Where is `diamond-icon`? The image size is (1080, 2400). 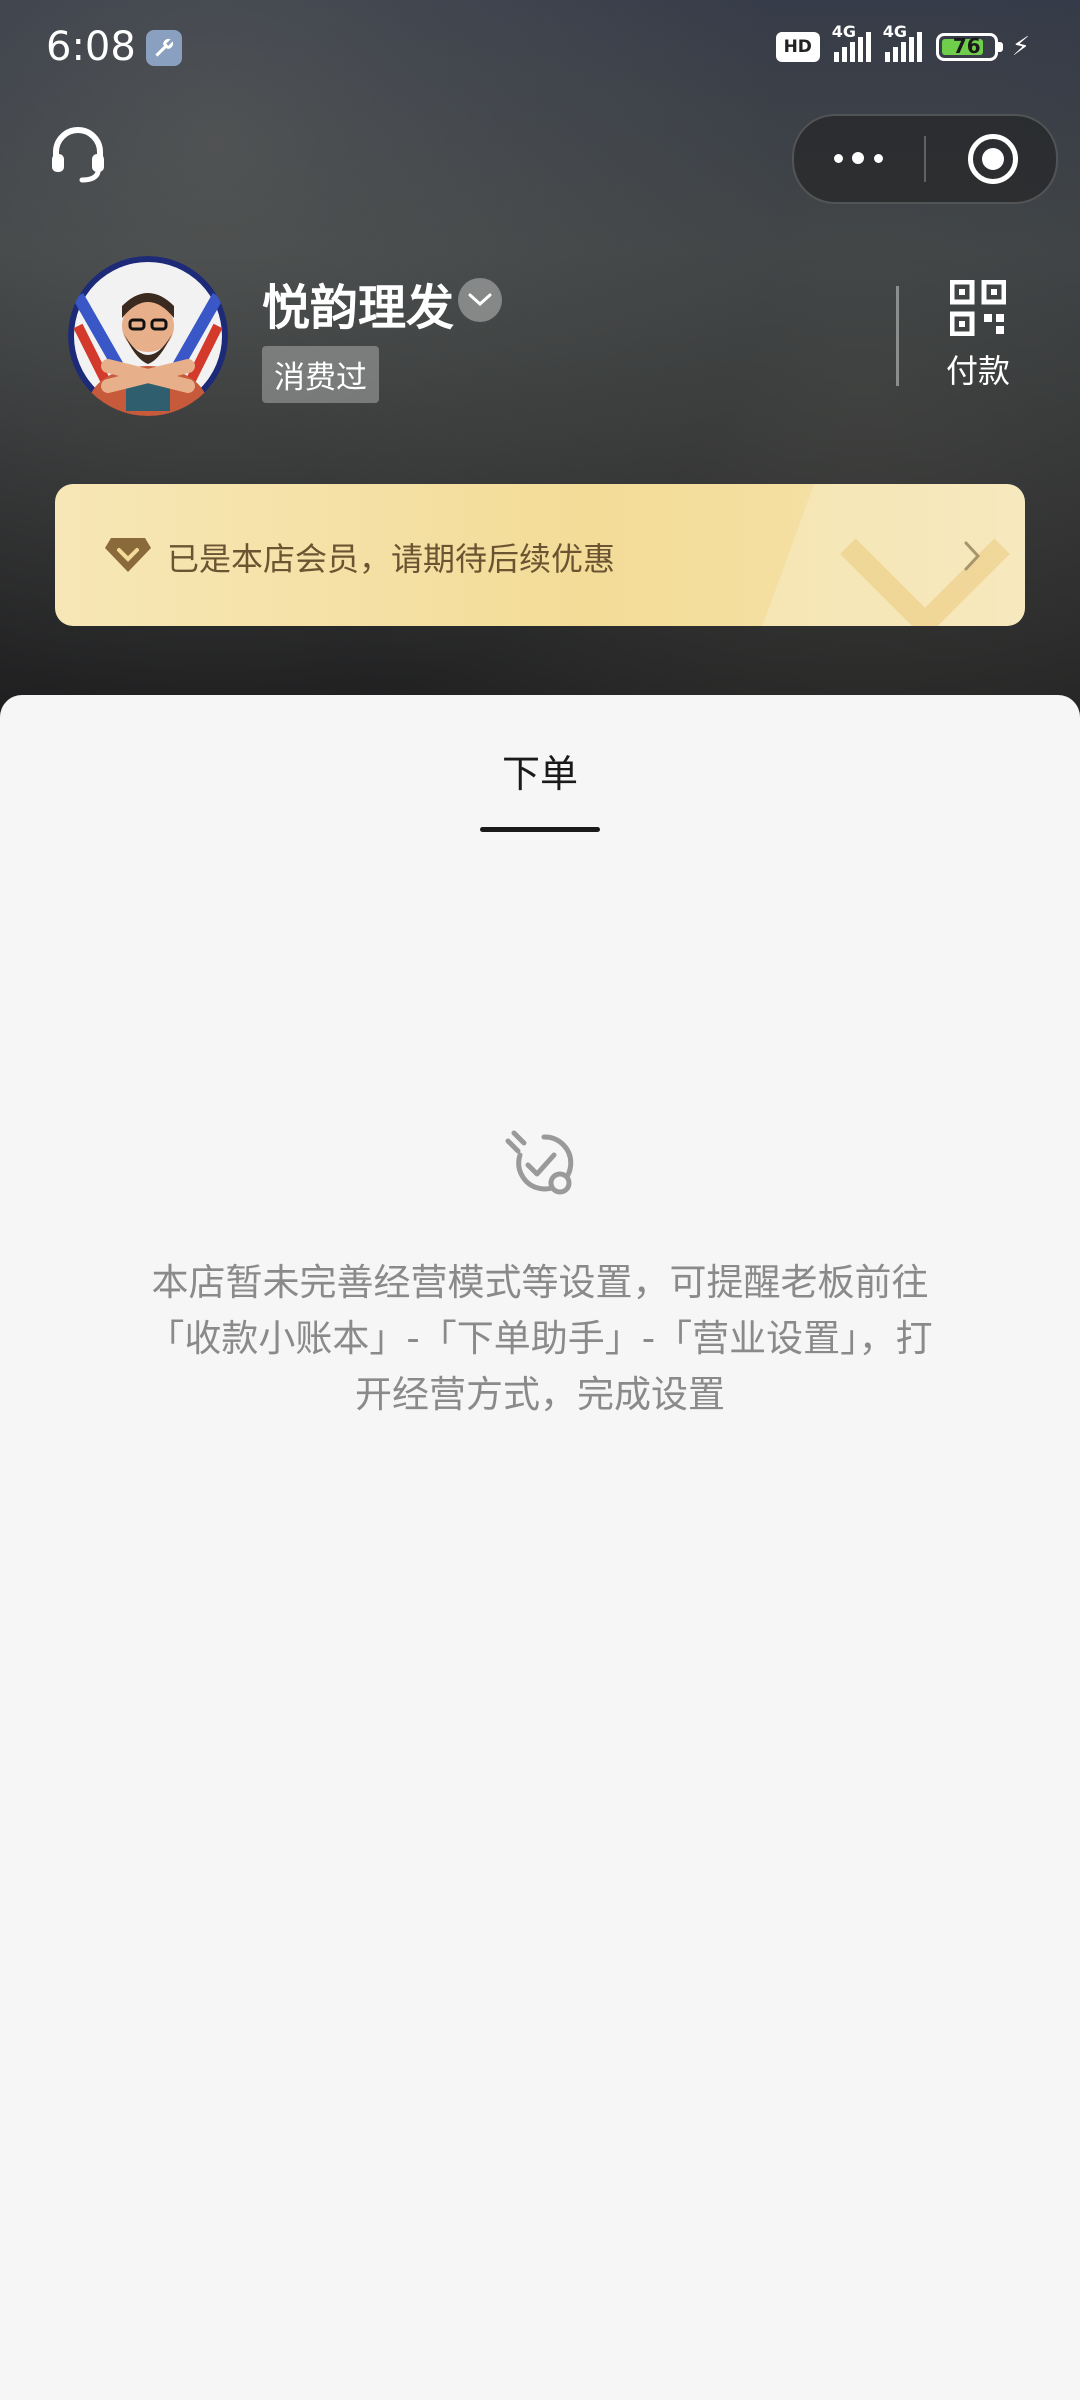 diamond-icon is located at coordinates (128, 555).